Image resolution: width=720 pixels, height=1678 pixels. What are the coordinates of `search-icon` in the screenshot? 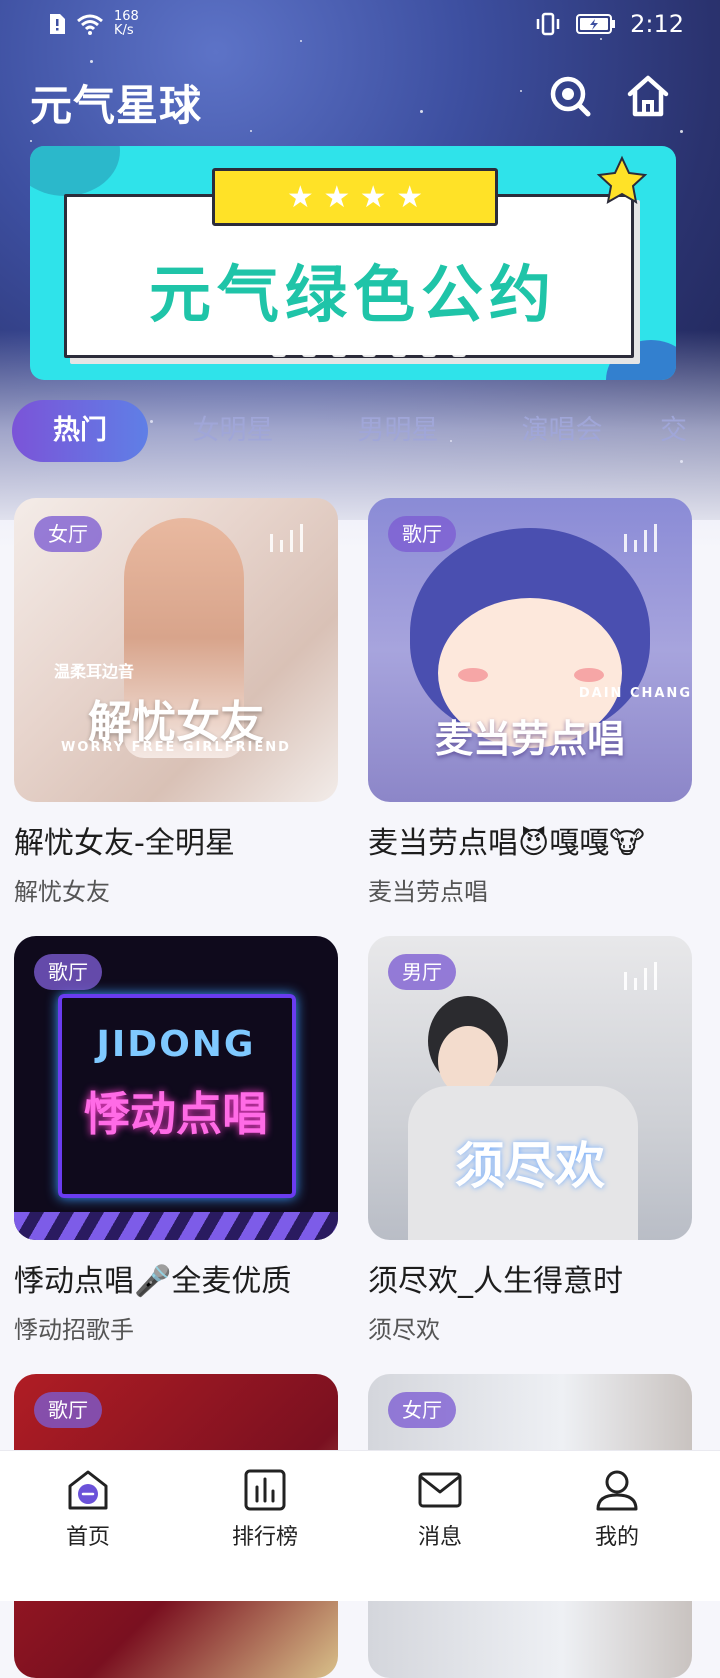 It's located at (570, 96).